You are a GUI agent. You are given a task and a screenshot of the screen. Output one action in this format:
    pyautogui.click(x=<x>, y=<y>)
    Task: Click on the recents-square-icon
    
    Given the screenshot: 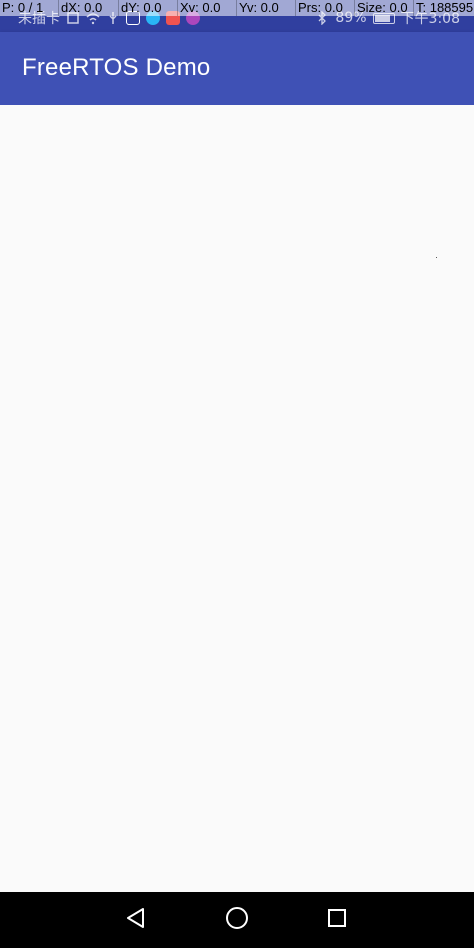 What is the action you would take?
    pyautogui.click(x=337, y=920)
    